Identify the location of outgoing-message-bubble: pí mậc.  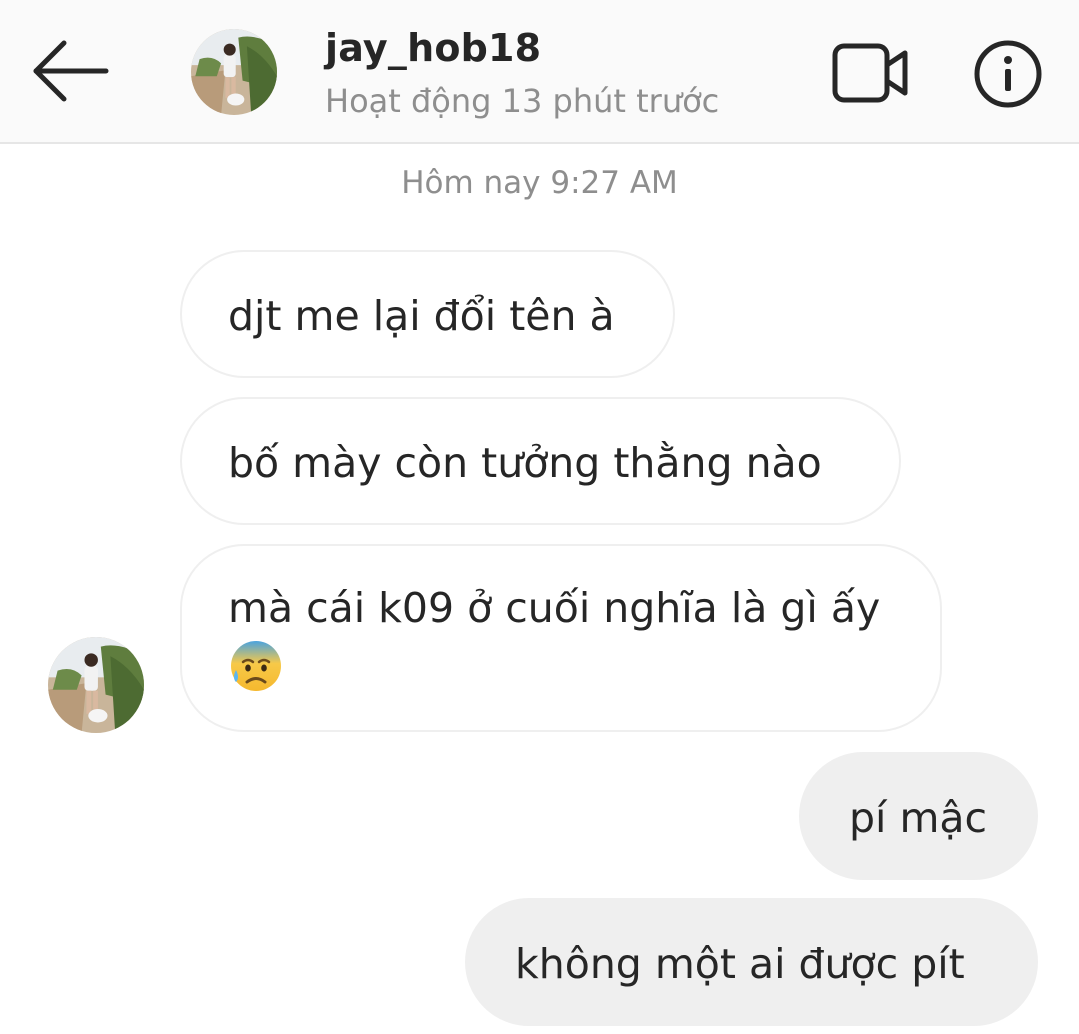
(918, 816).